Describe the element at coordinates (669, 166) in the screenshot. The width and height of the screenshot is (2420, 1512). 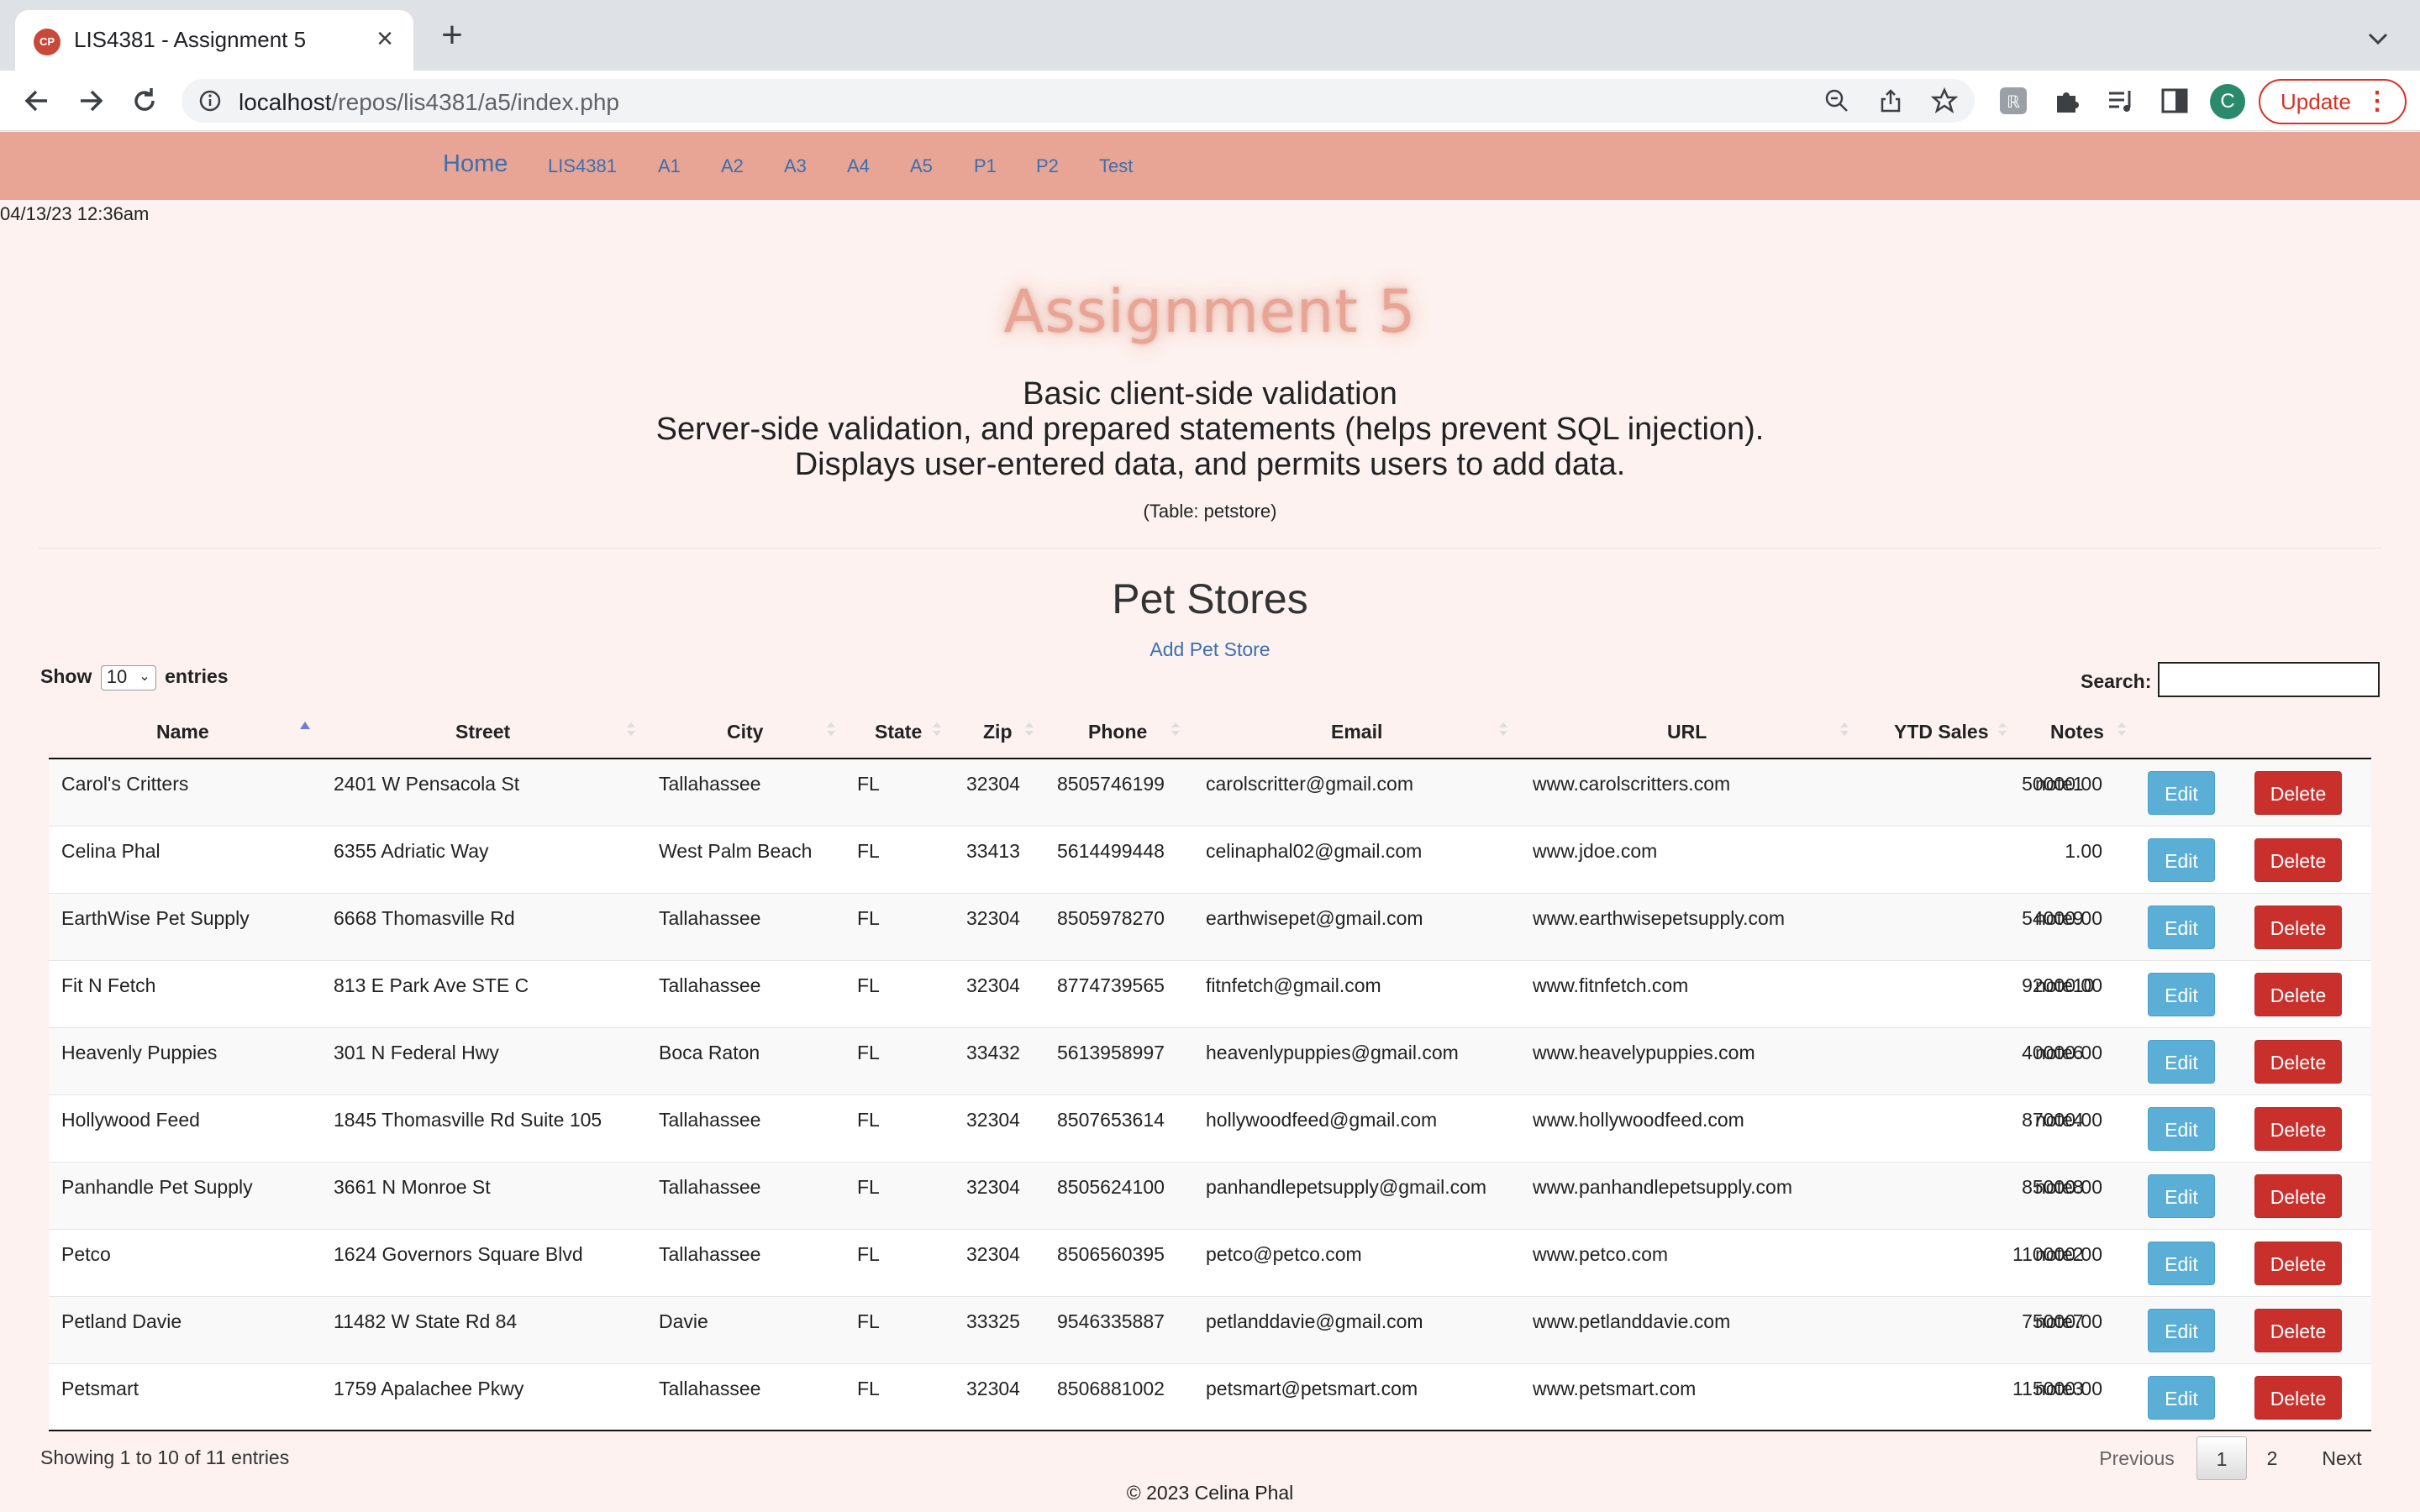
I see `nav-link-a1: A1` at that location.